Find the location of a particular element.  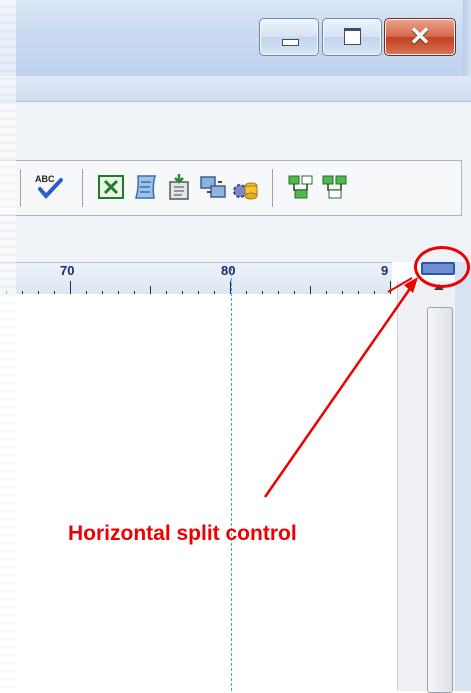

torn-edge is located at coordinates (8, 345).